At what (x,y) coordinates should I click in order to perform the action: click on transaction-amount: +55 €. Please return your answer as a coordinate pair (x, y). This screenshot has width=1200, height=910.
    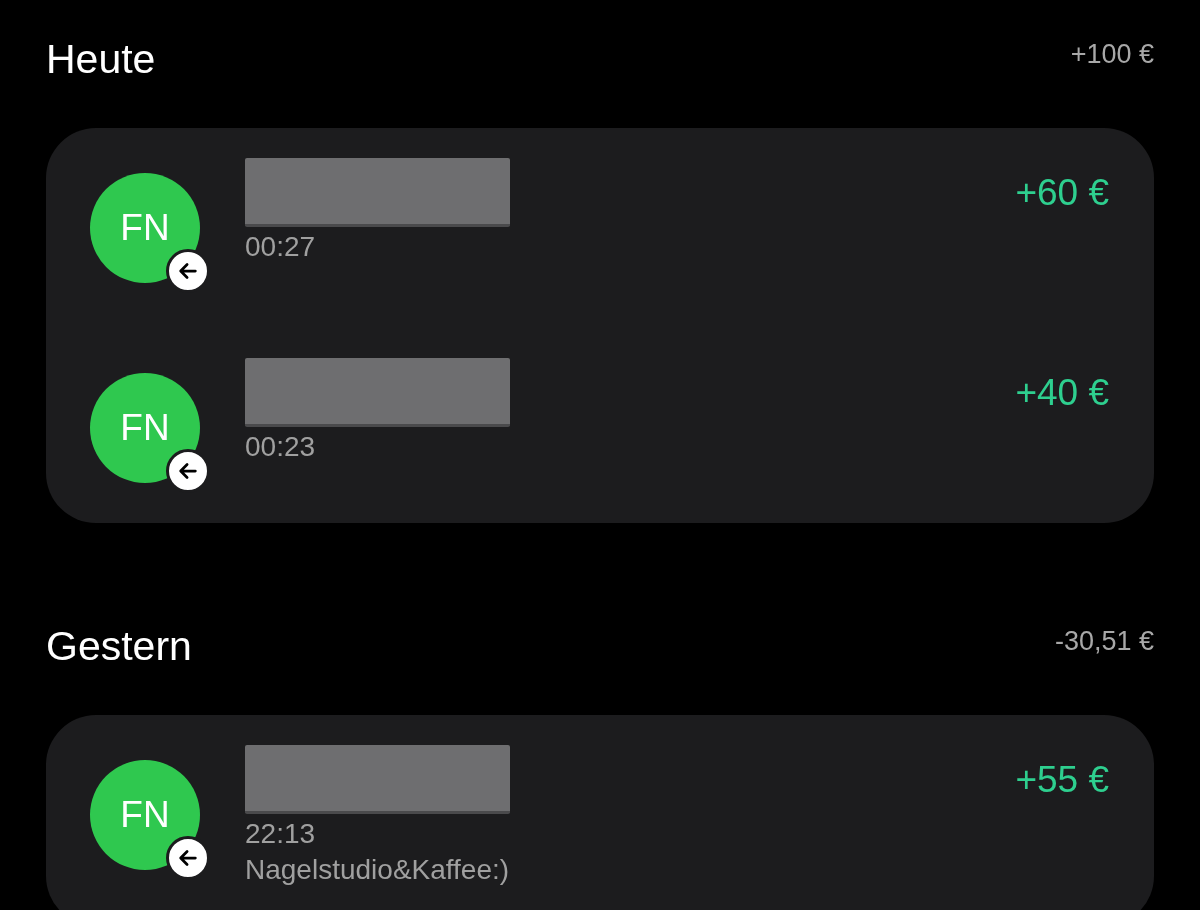
    Looking at the image, I should click on (1062, 780).